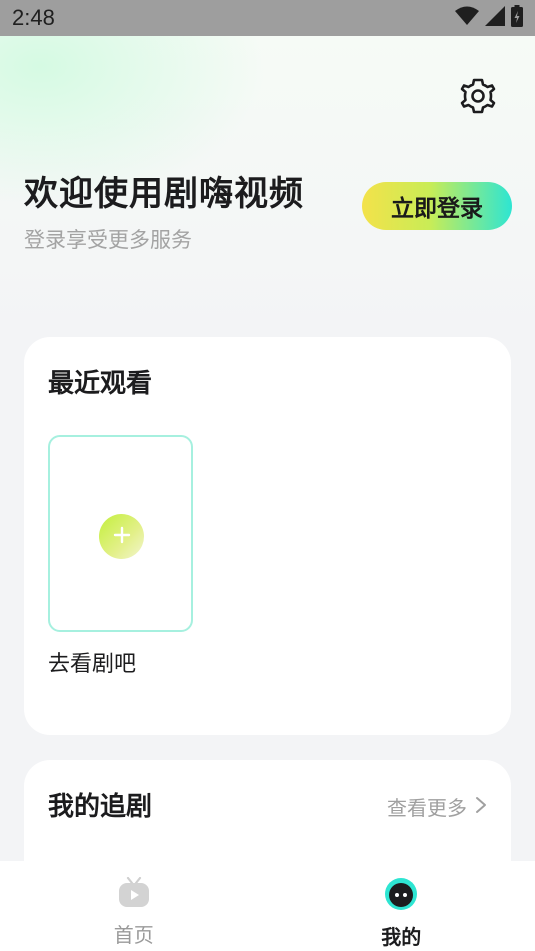 The image size is (535, 951). I want to click on add-drama-tile, so click(120, 533).